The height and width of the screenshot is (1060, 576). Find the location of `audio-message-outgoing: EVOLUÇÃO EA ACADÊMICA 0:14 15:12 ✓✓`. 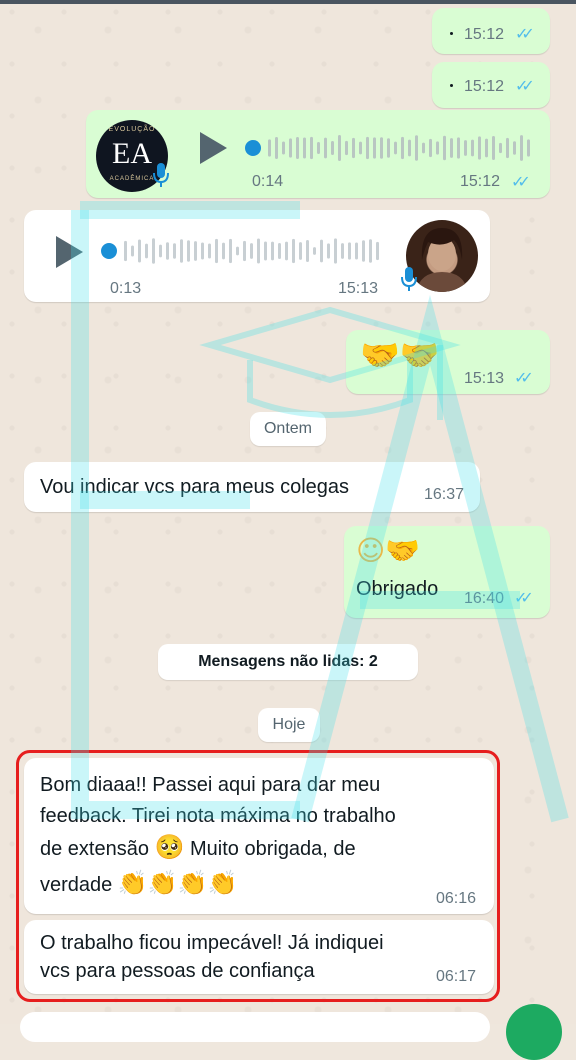

audio-message-outgoing: EVOLUÇÃO EA ACADÊMICA 0:14 15:12 ✓✓ is located at coordinates (318, 154).